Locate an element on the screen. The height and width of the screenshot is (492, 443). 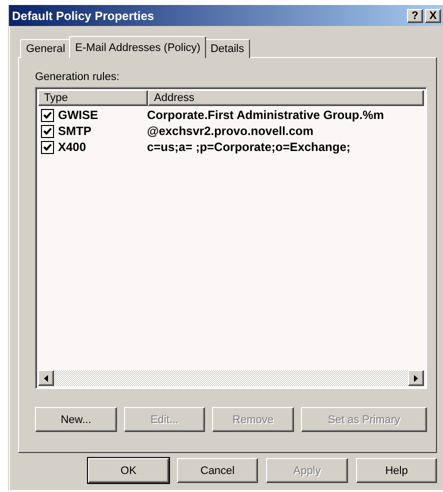
column-header: Type is located at coordinates (93, 98).